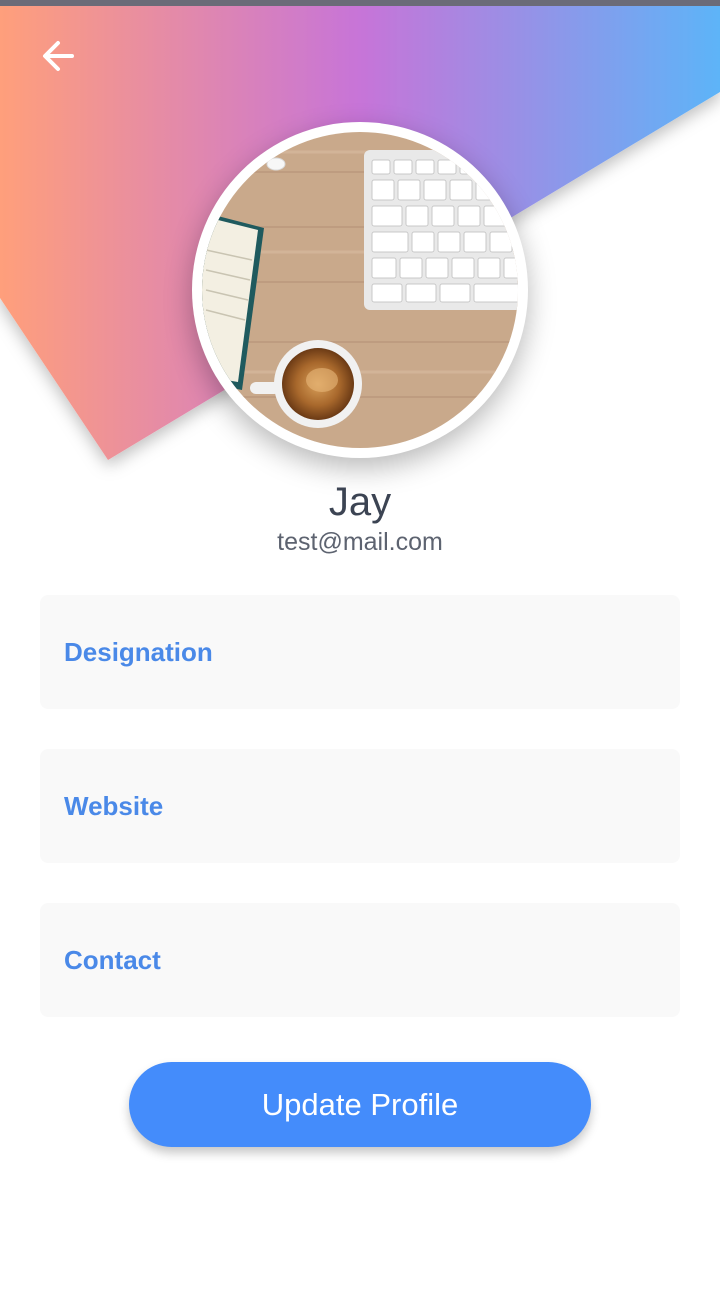  What do you see at coordinates (360, 3) in the screenshot?
I see `status-bar` at bounding box center [360, 3].